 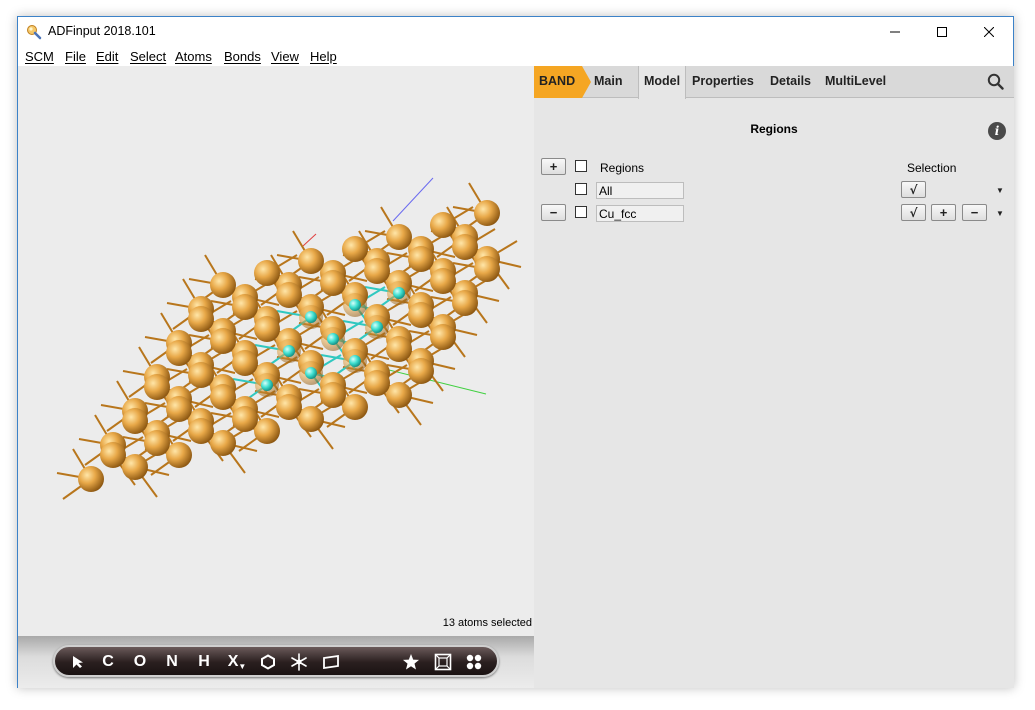 I want to click on close-button, so click(x=989, y=32).